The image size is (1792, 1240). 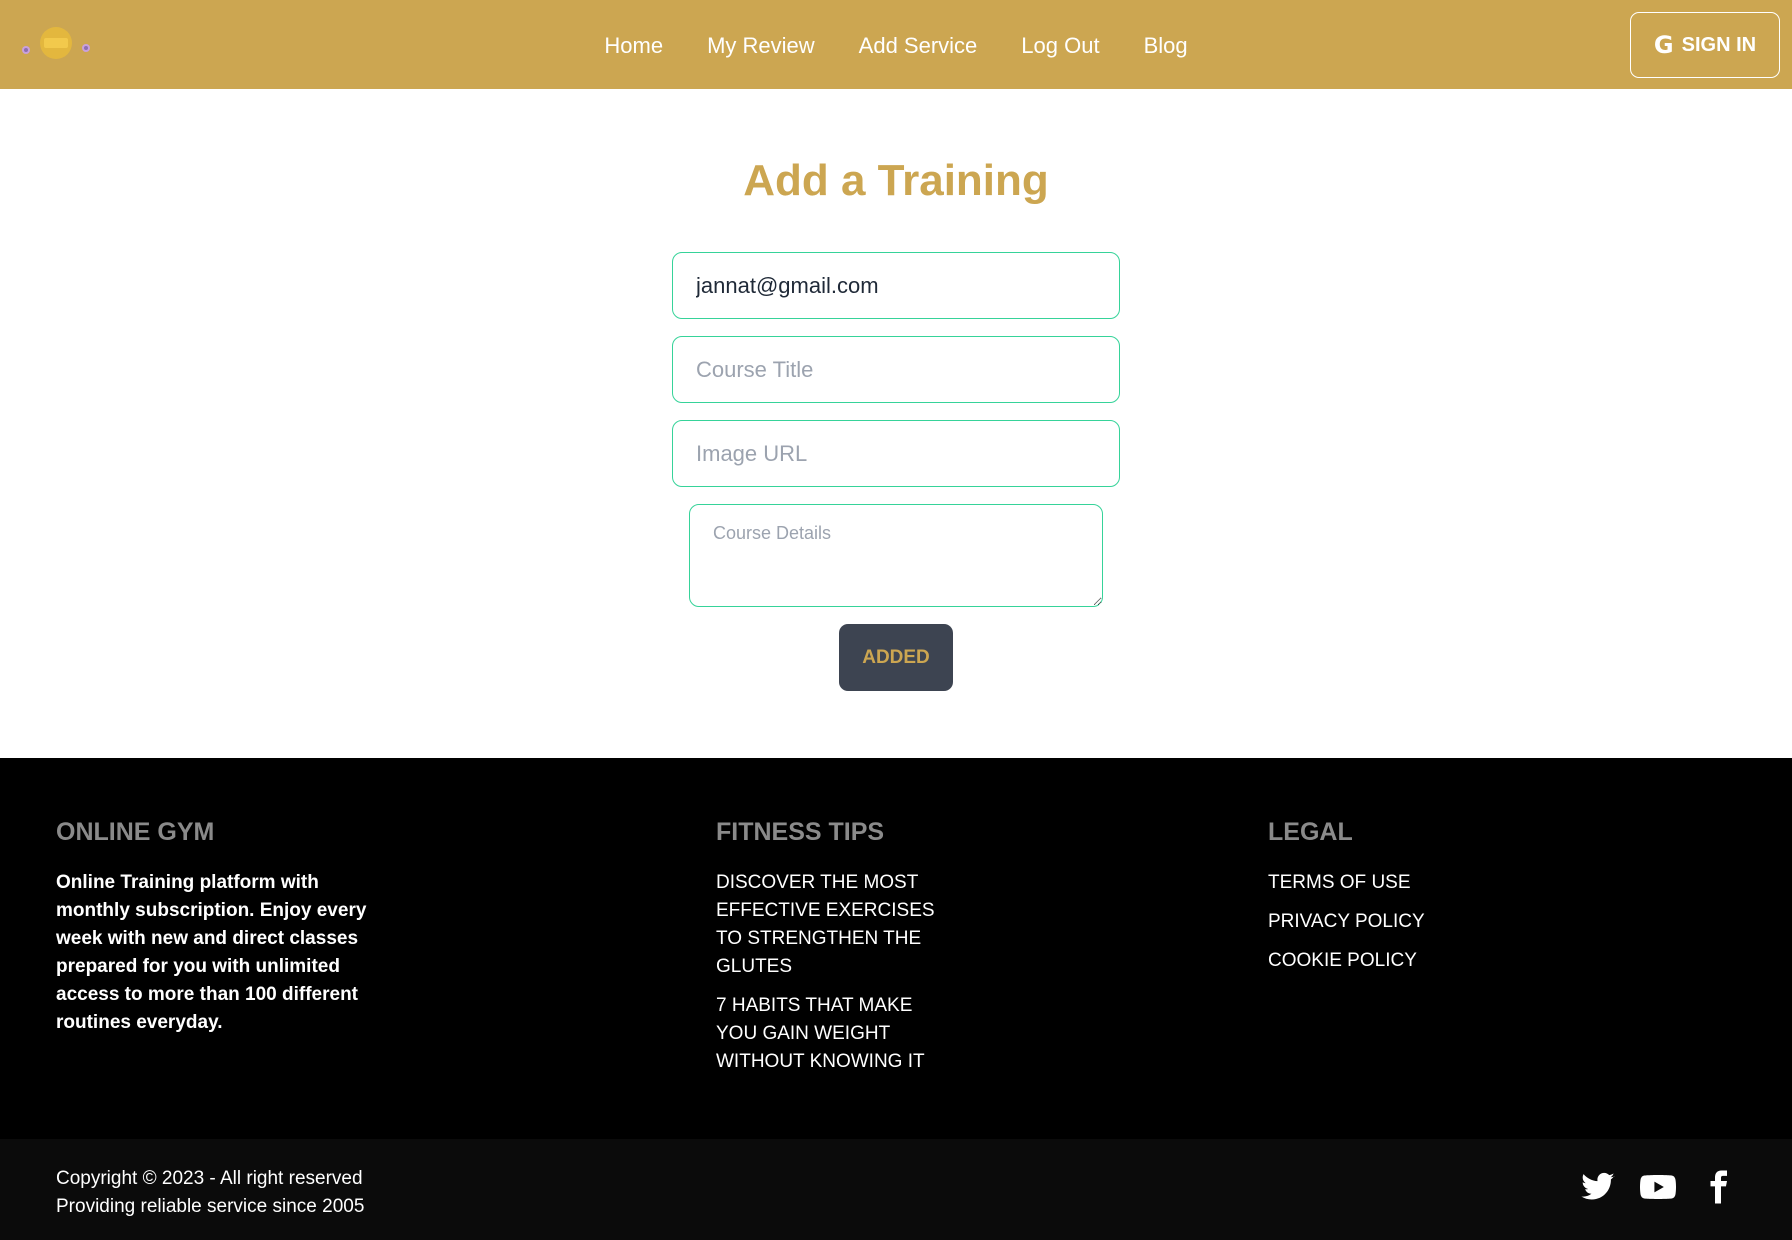 I want to click on footer-heading-online-gym: ONLINE GYM, so click(x=135, y=832).